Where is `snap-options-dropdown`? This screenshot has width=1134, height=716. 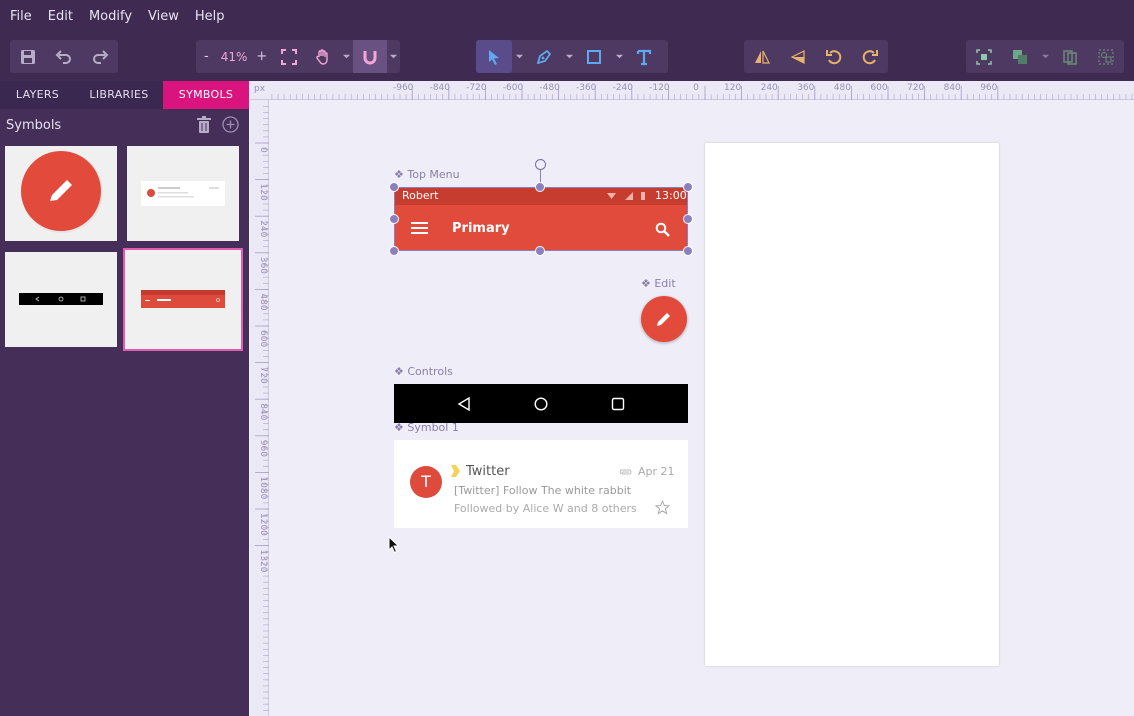 snap-options-dropdown is located at coordinates (393, 56).